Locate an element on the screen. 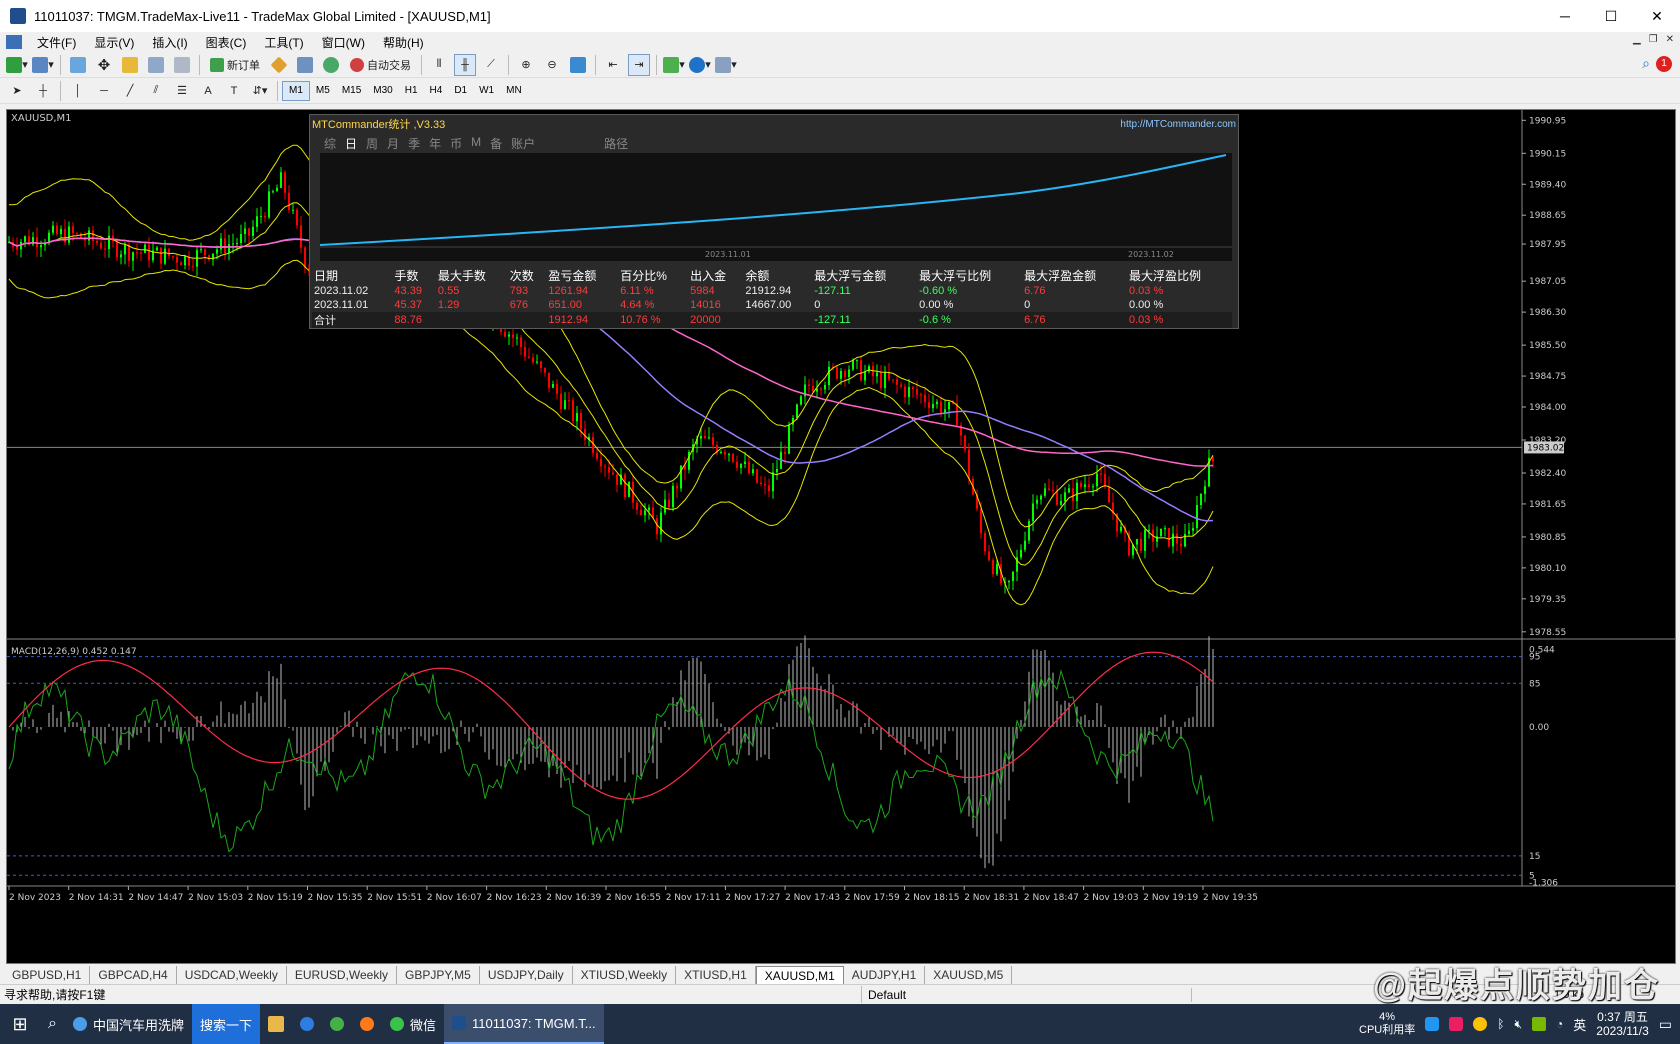  periods-button: ▾ is located at coordinates (700, 65).